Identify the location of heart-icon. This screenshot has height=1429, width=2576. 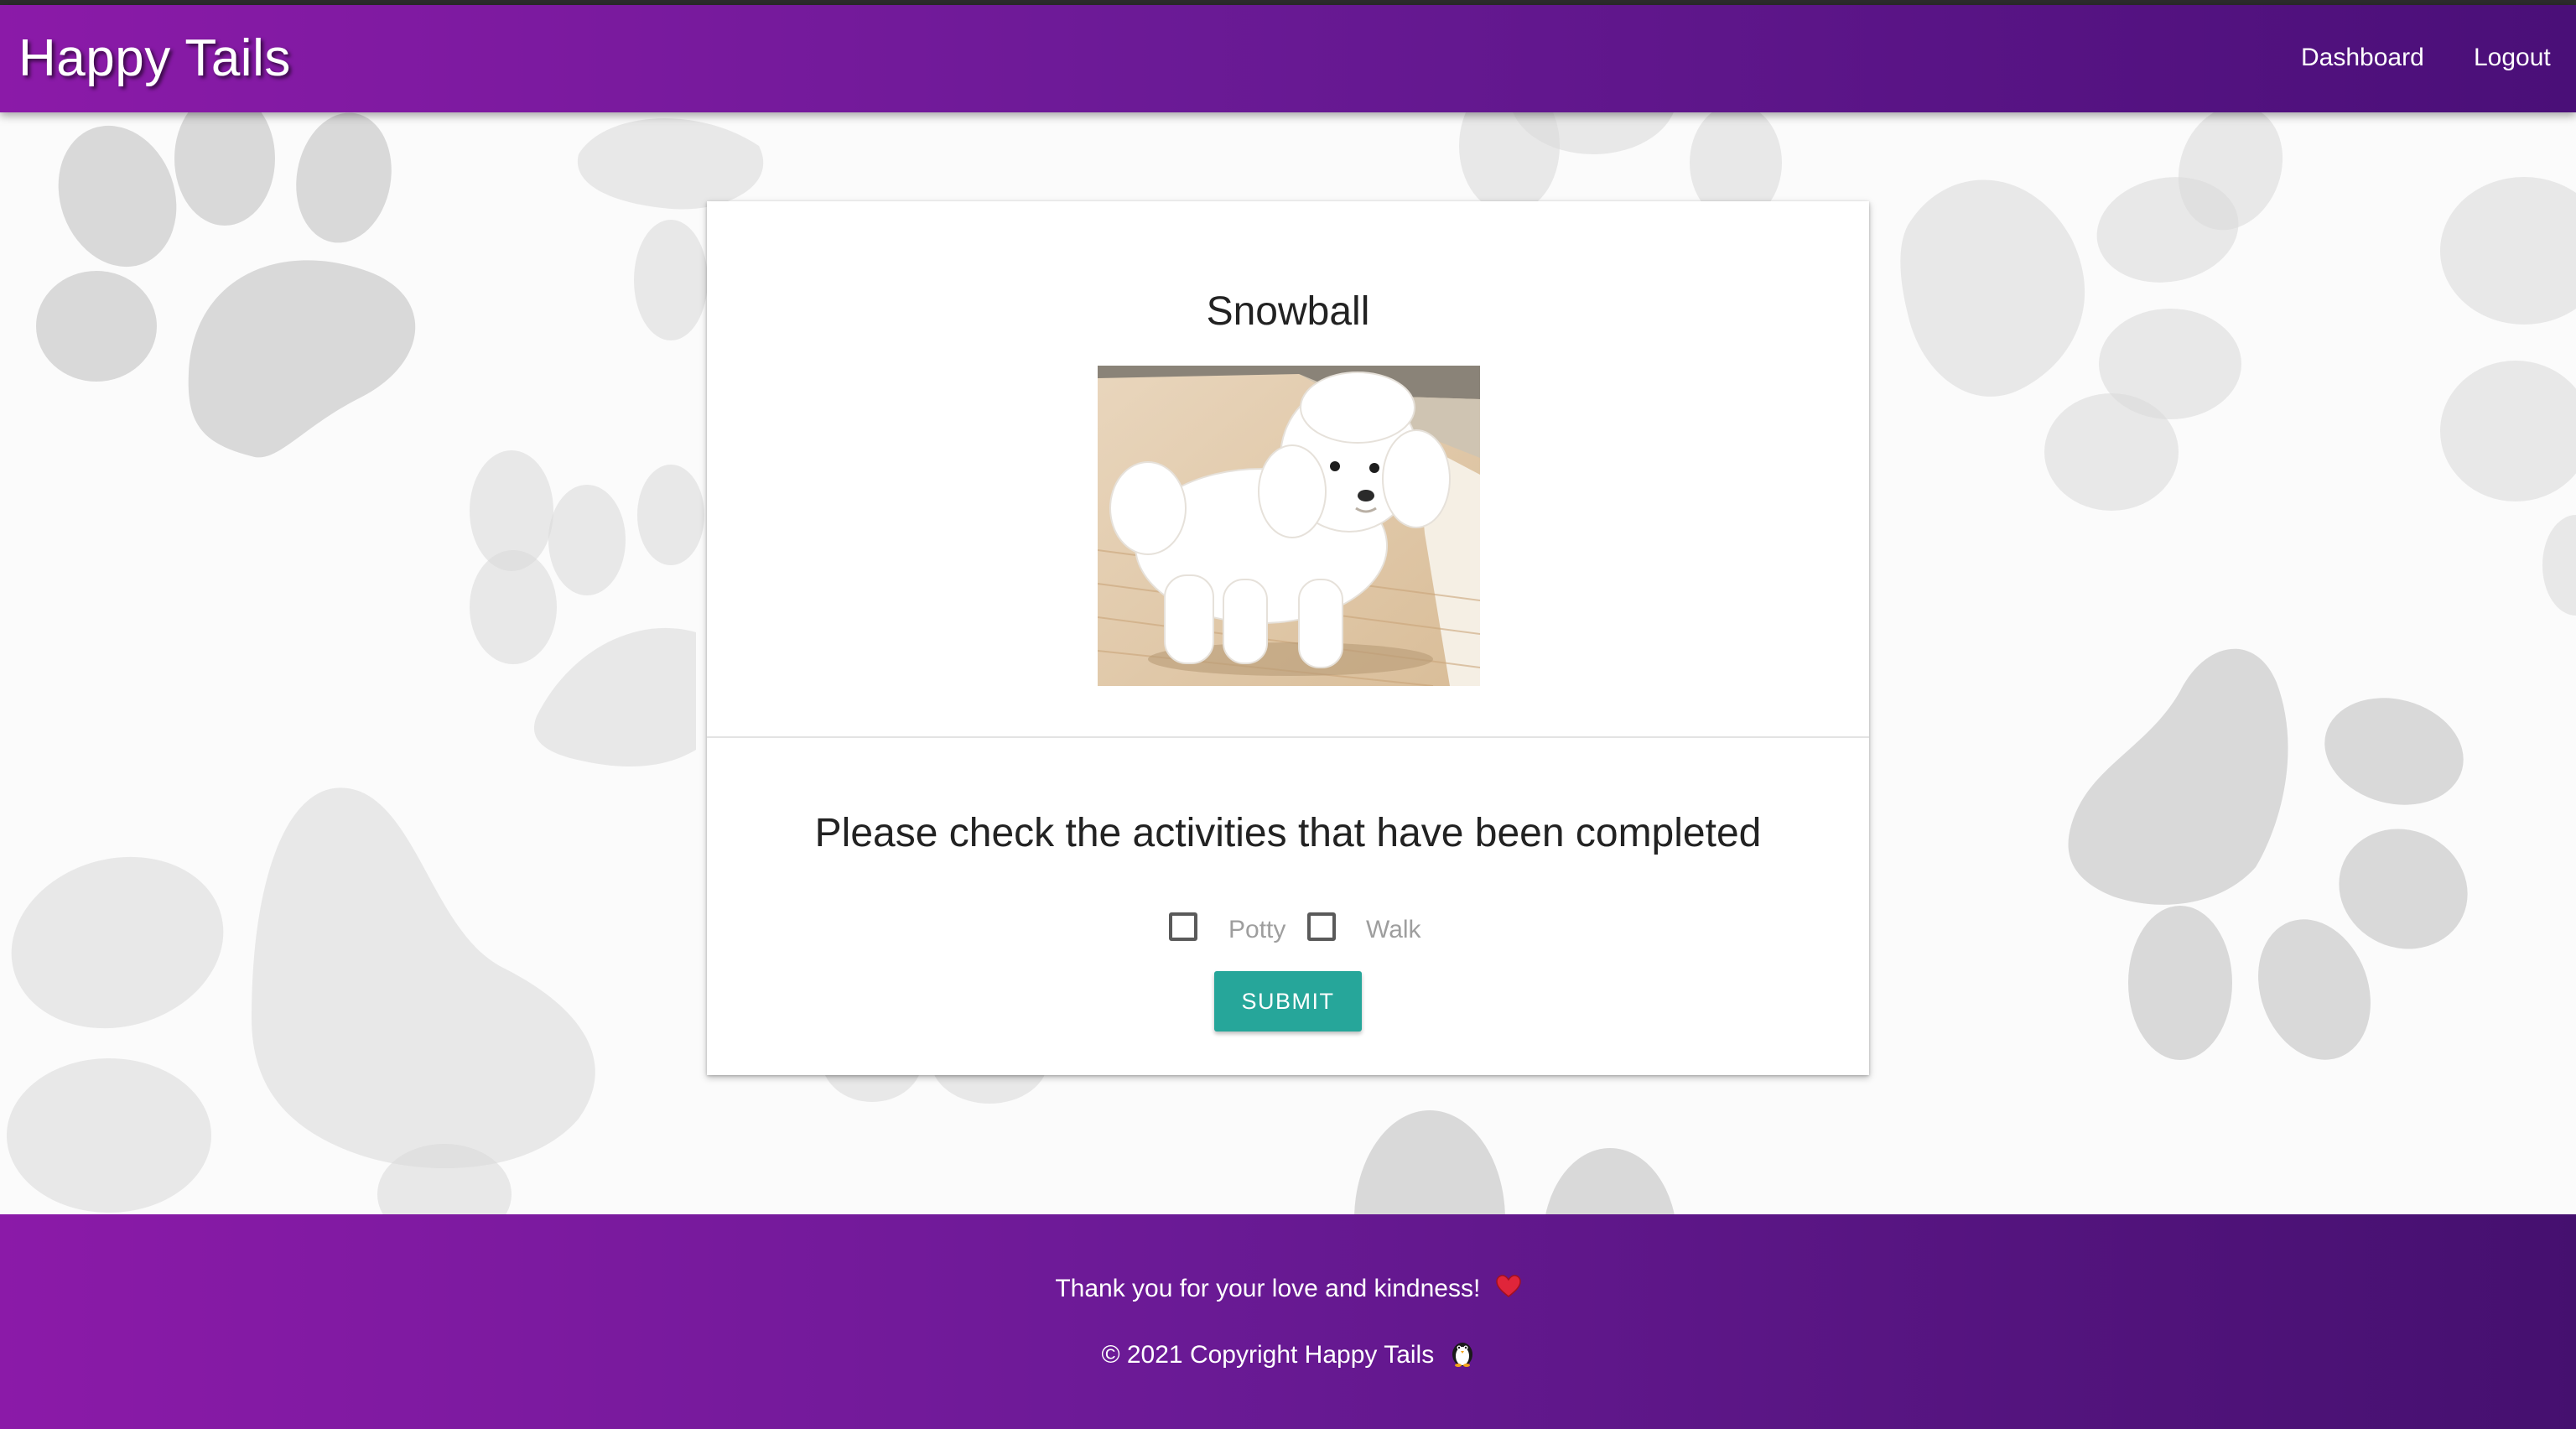
(1508, 1290).